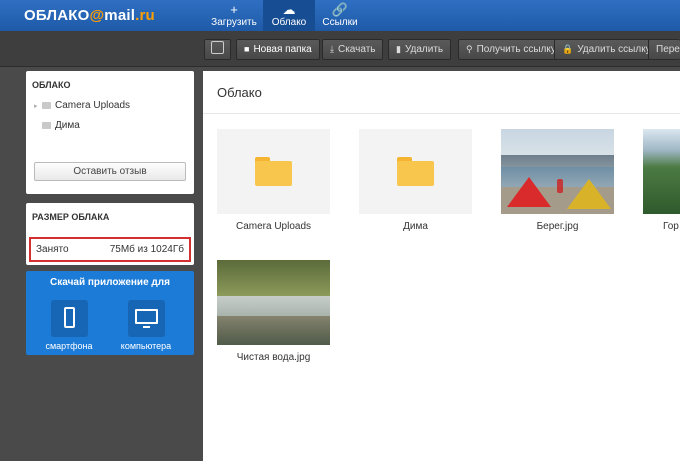  What do you see at coordinates (516, 49) in the screenshot?
I see `get-link-label: Получить ссылку` at bounding box center [516, 49].